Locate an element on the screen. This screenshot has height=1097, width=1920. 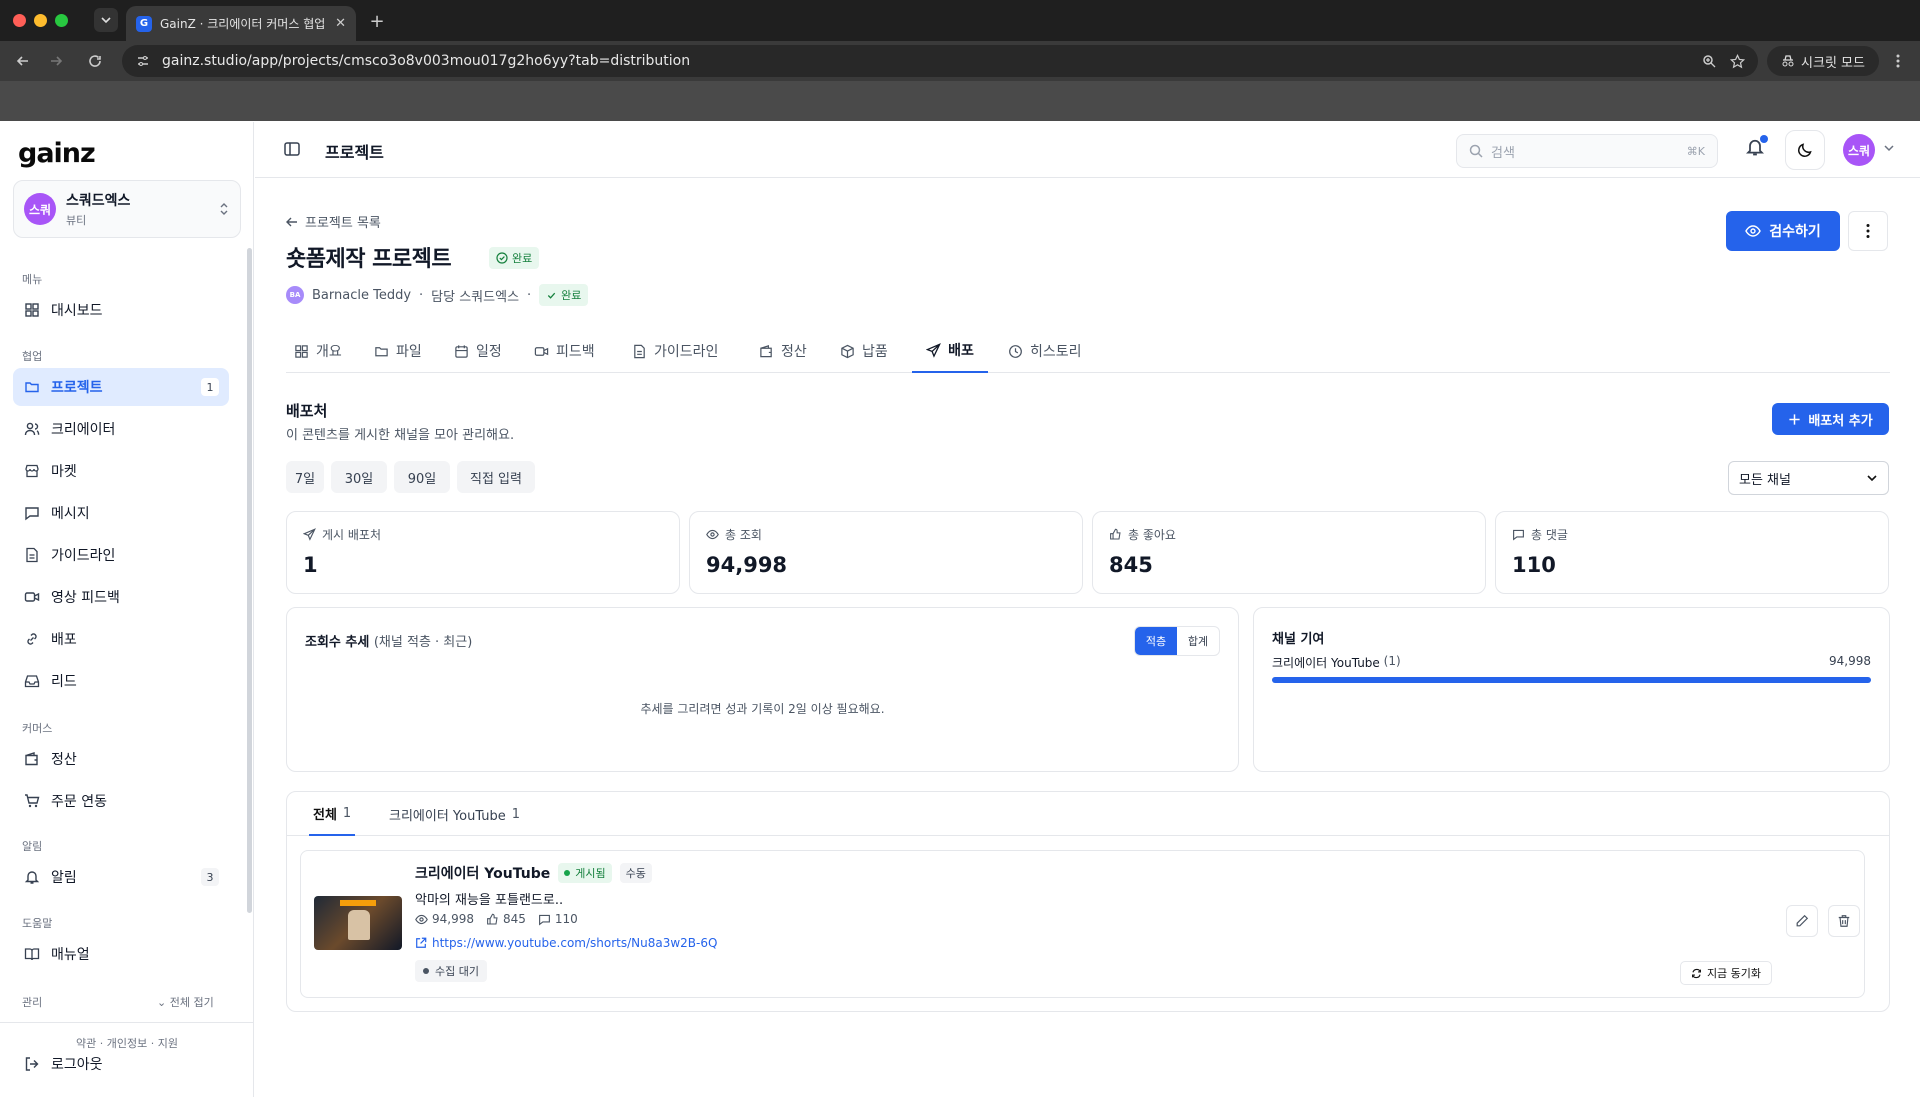
more-options-button is located at coordinates (1868, 231).